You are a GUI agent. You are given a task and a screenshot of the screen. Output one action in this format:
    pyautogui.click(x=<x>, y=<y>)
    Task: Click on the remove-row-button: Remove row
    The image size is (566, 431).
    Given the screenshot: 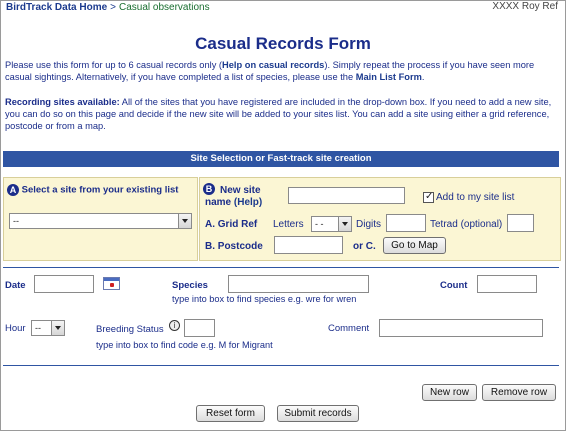 What is the action you would take?
    pyautogui.click(x=519, y=392)
    